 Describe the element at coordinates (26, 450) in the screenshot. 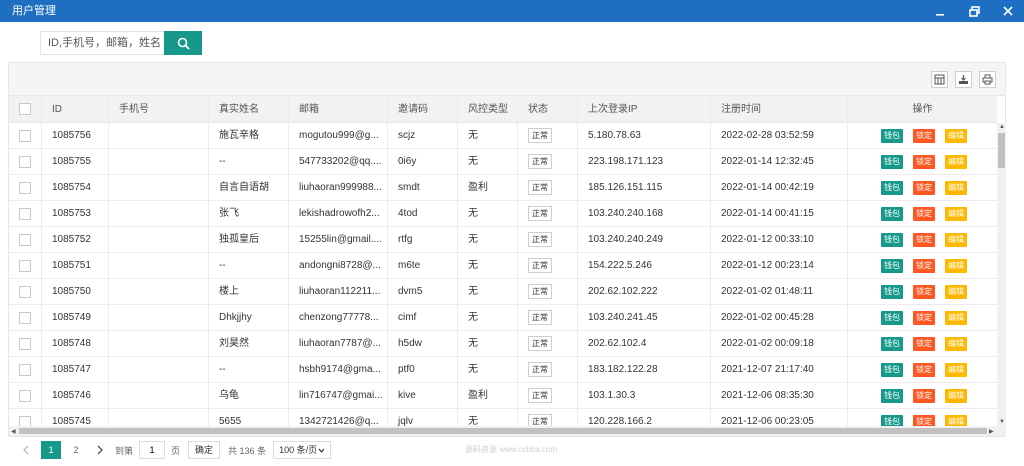

I see `prev-page-icon` at that location.